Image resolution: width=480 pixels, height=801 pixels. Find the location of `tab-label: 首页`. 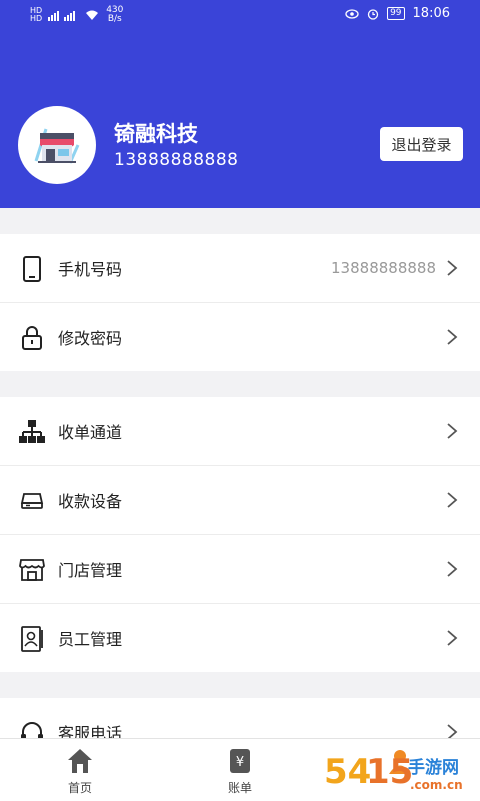

tab-label: 首页 is located at coordinates (79, 788).